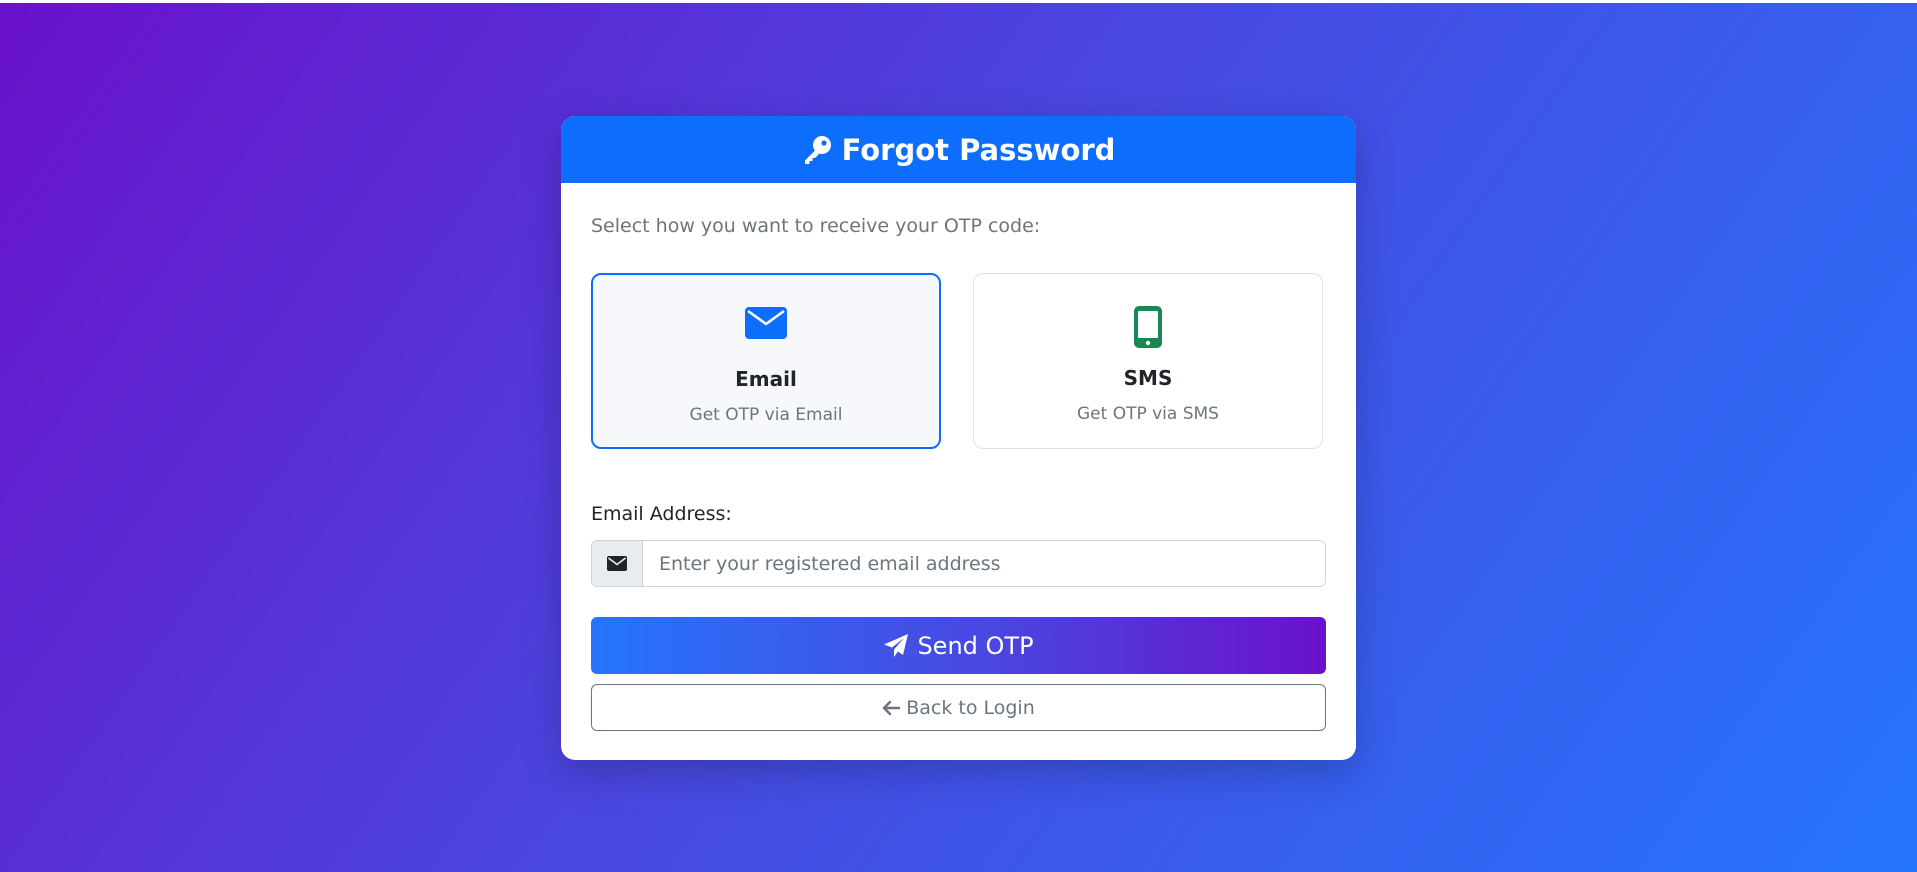  Describe the element at coordinates (1148, 414) in the screenshot. I see `method-description: Get OTP via SMS` at that location.